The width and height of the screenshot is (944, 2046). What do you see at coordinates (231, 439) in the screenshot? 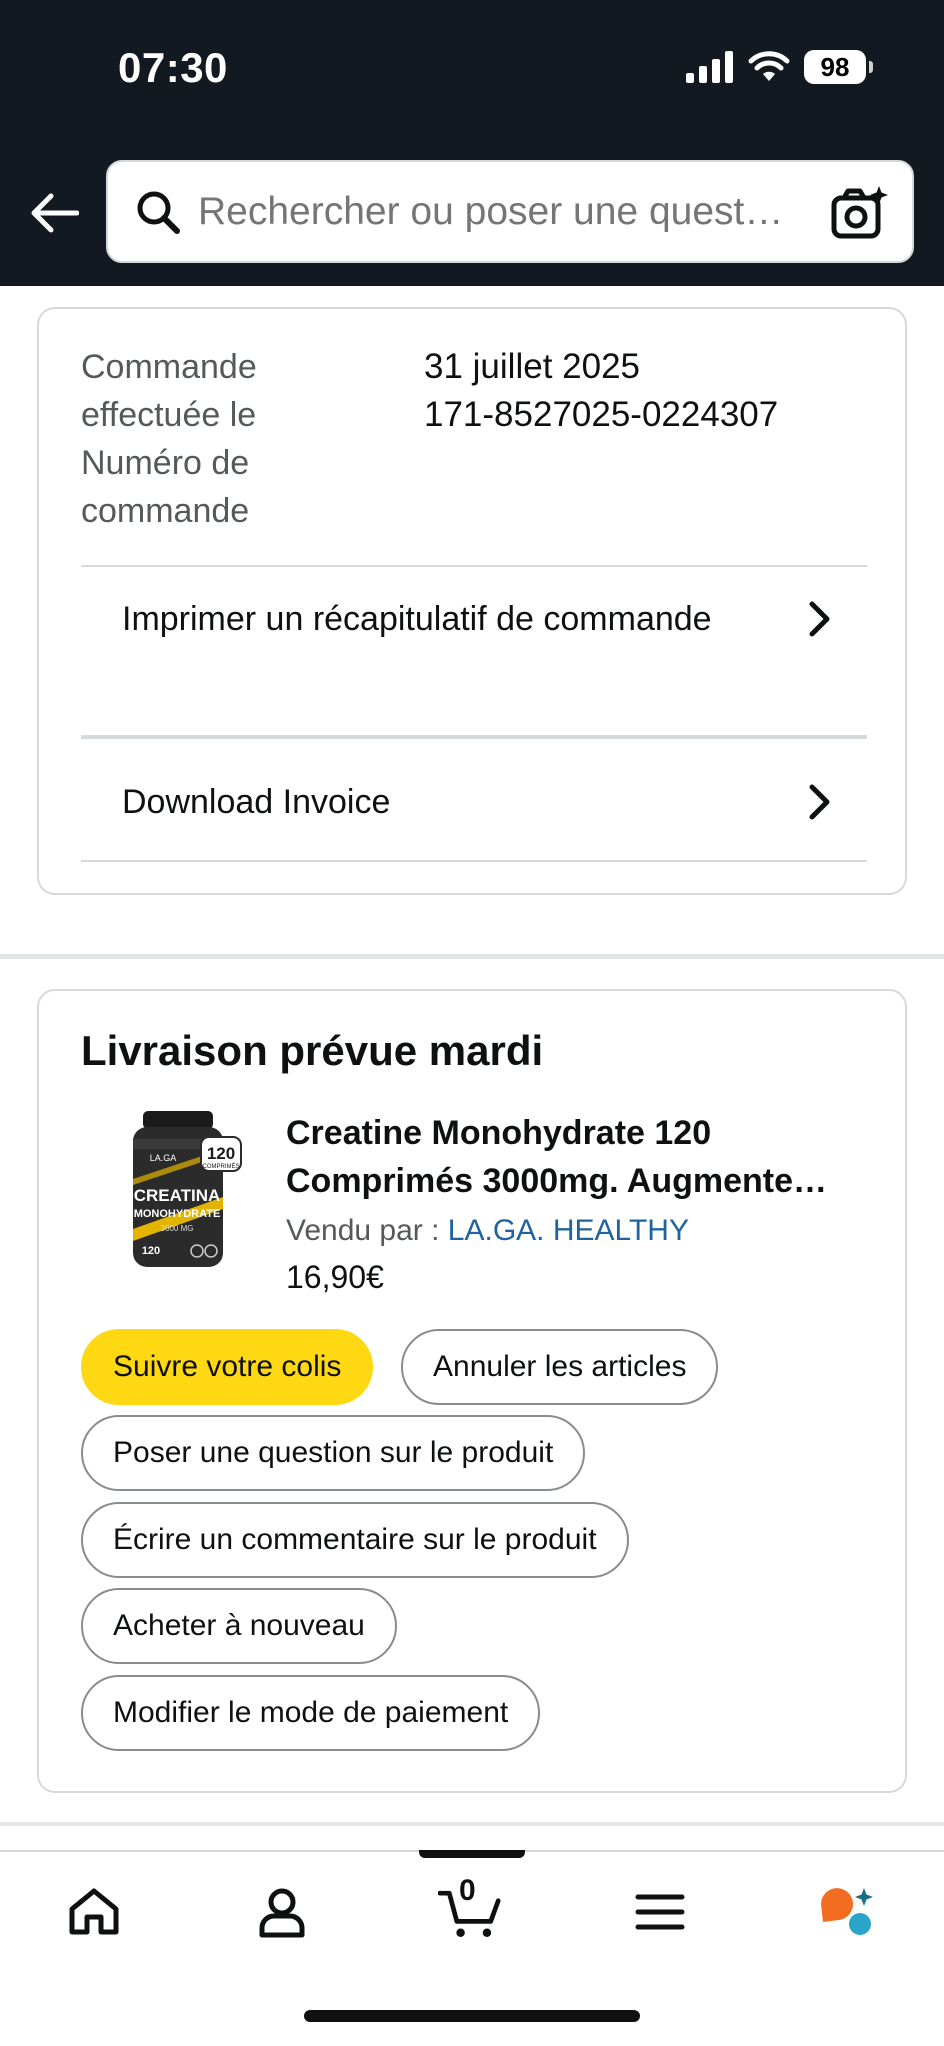
I see `order-meta-labels: Commande effectuée le Numéro de commande` at bounding box center [231, 439].